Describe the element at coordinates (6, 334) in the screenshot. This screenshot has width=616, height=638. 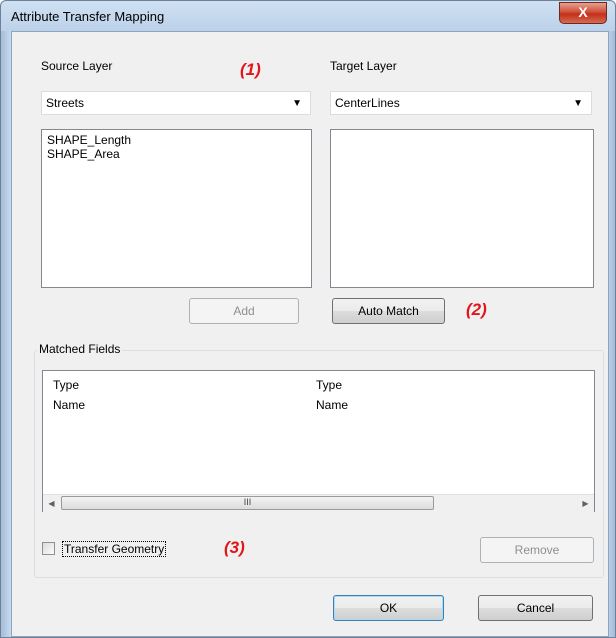
I see `window-border-left` at that location.